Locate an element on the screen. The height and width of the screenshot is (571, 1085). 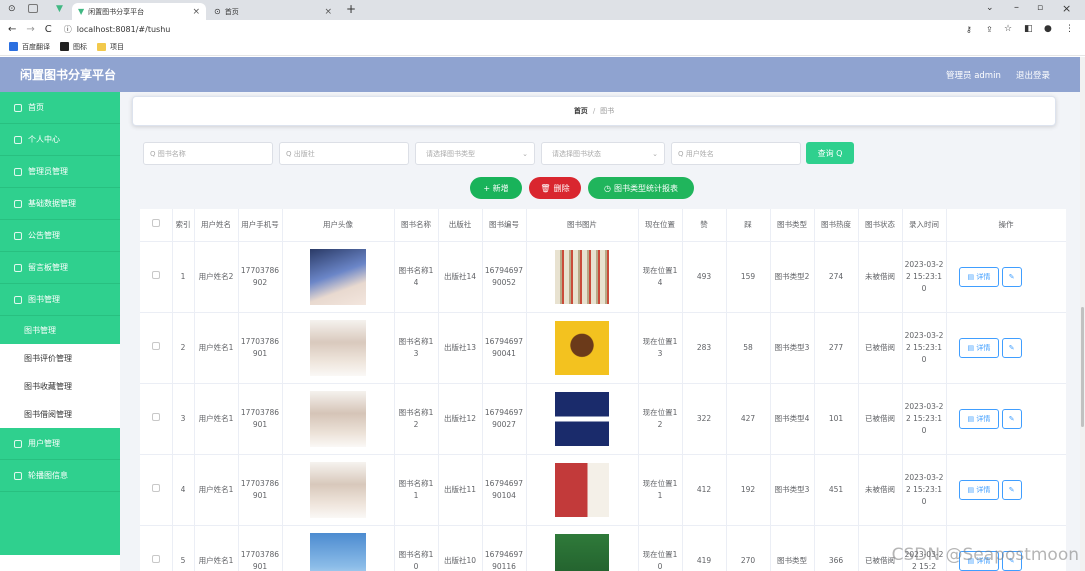
page-scrollbar is located at coordinates (1082, 314).